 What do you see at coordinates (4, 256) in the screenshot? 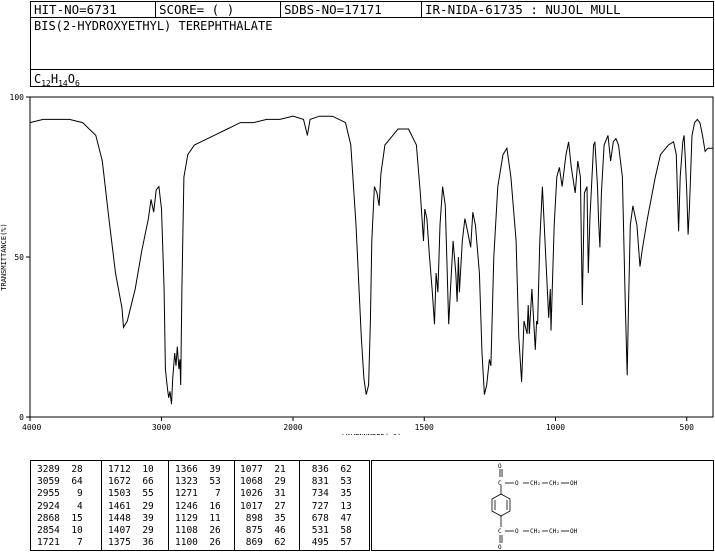
I see `y-axis-label: TRANSMITTANCE(%)` at bounding box center [4, 256].